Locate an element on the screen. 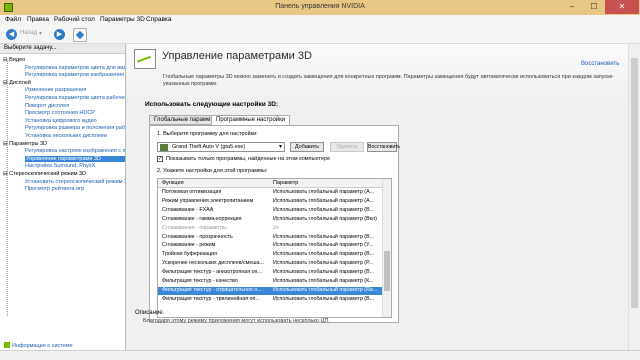 Image resolution: width=640 pixels, height=360 pixels. step2-label: 2. Укажите настройки для этой программы: is located at coordinates (212, 171).